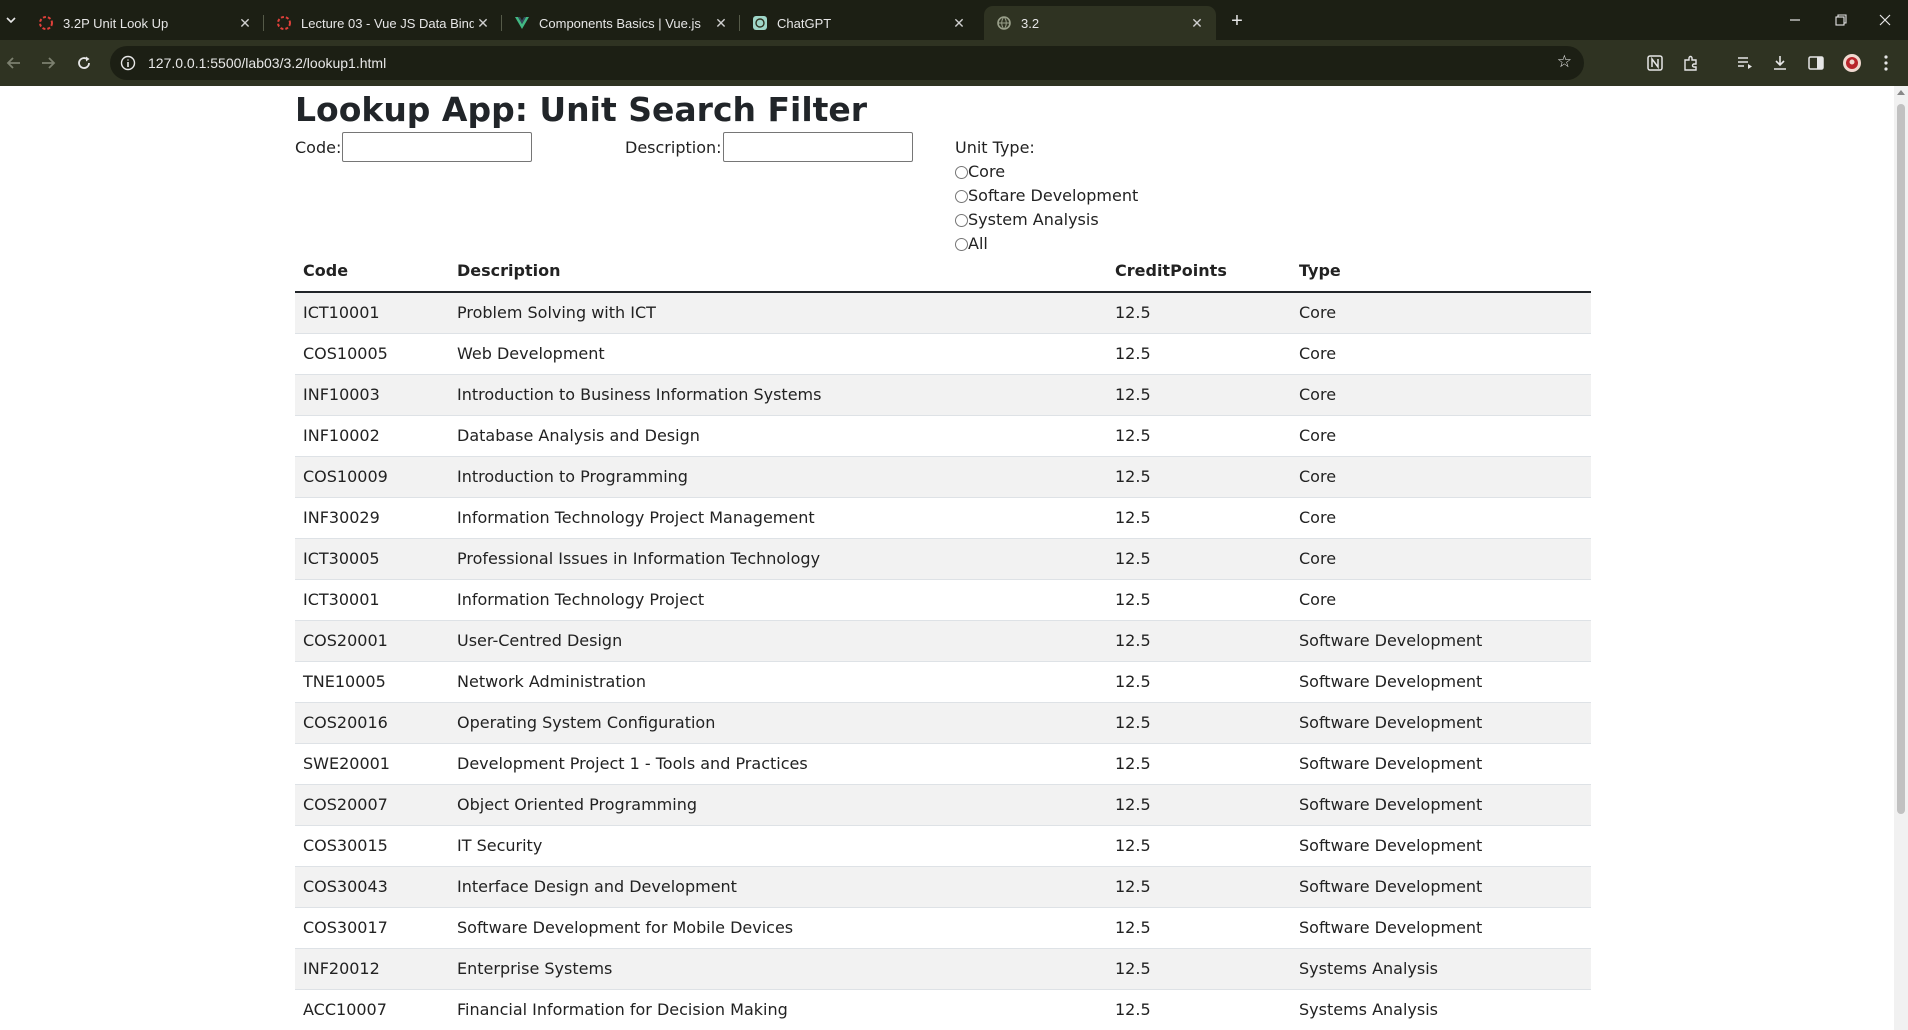 The height and width of the screenshot is (1030, 1908). I want to click on cell-code: INF20012, so click(372, 969).